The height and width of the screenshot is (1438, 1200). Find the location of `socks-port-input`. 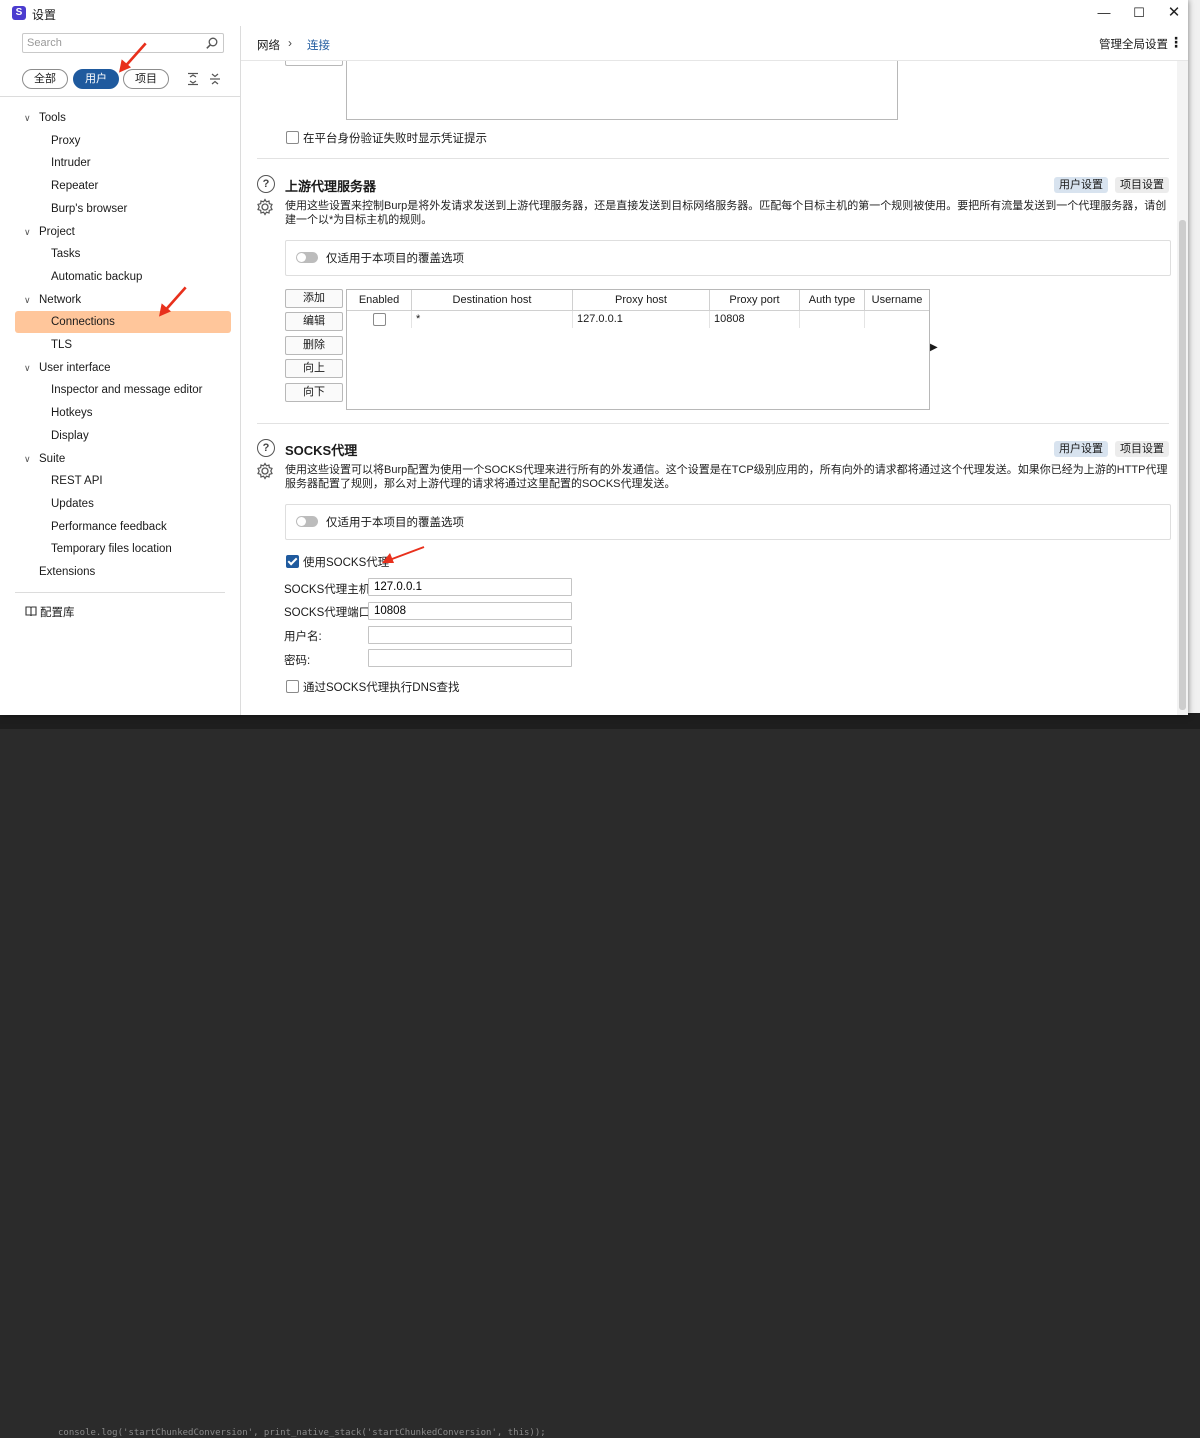

socks-port-input is located at coordinates (470, 611).